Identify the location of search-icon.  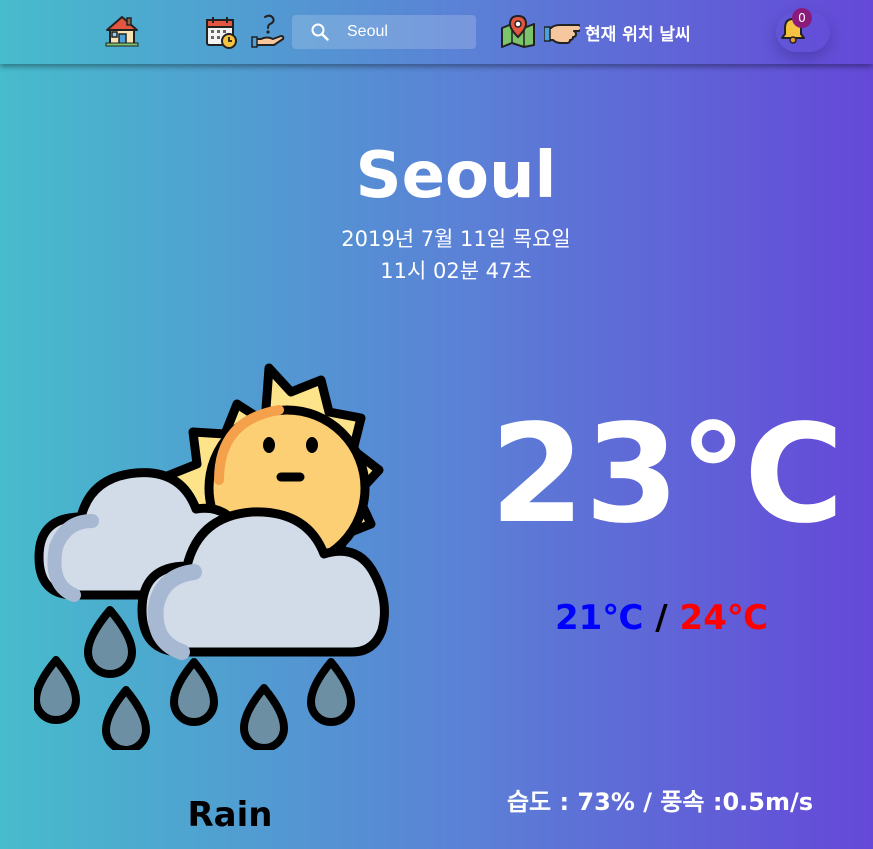
(320, 34).